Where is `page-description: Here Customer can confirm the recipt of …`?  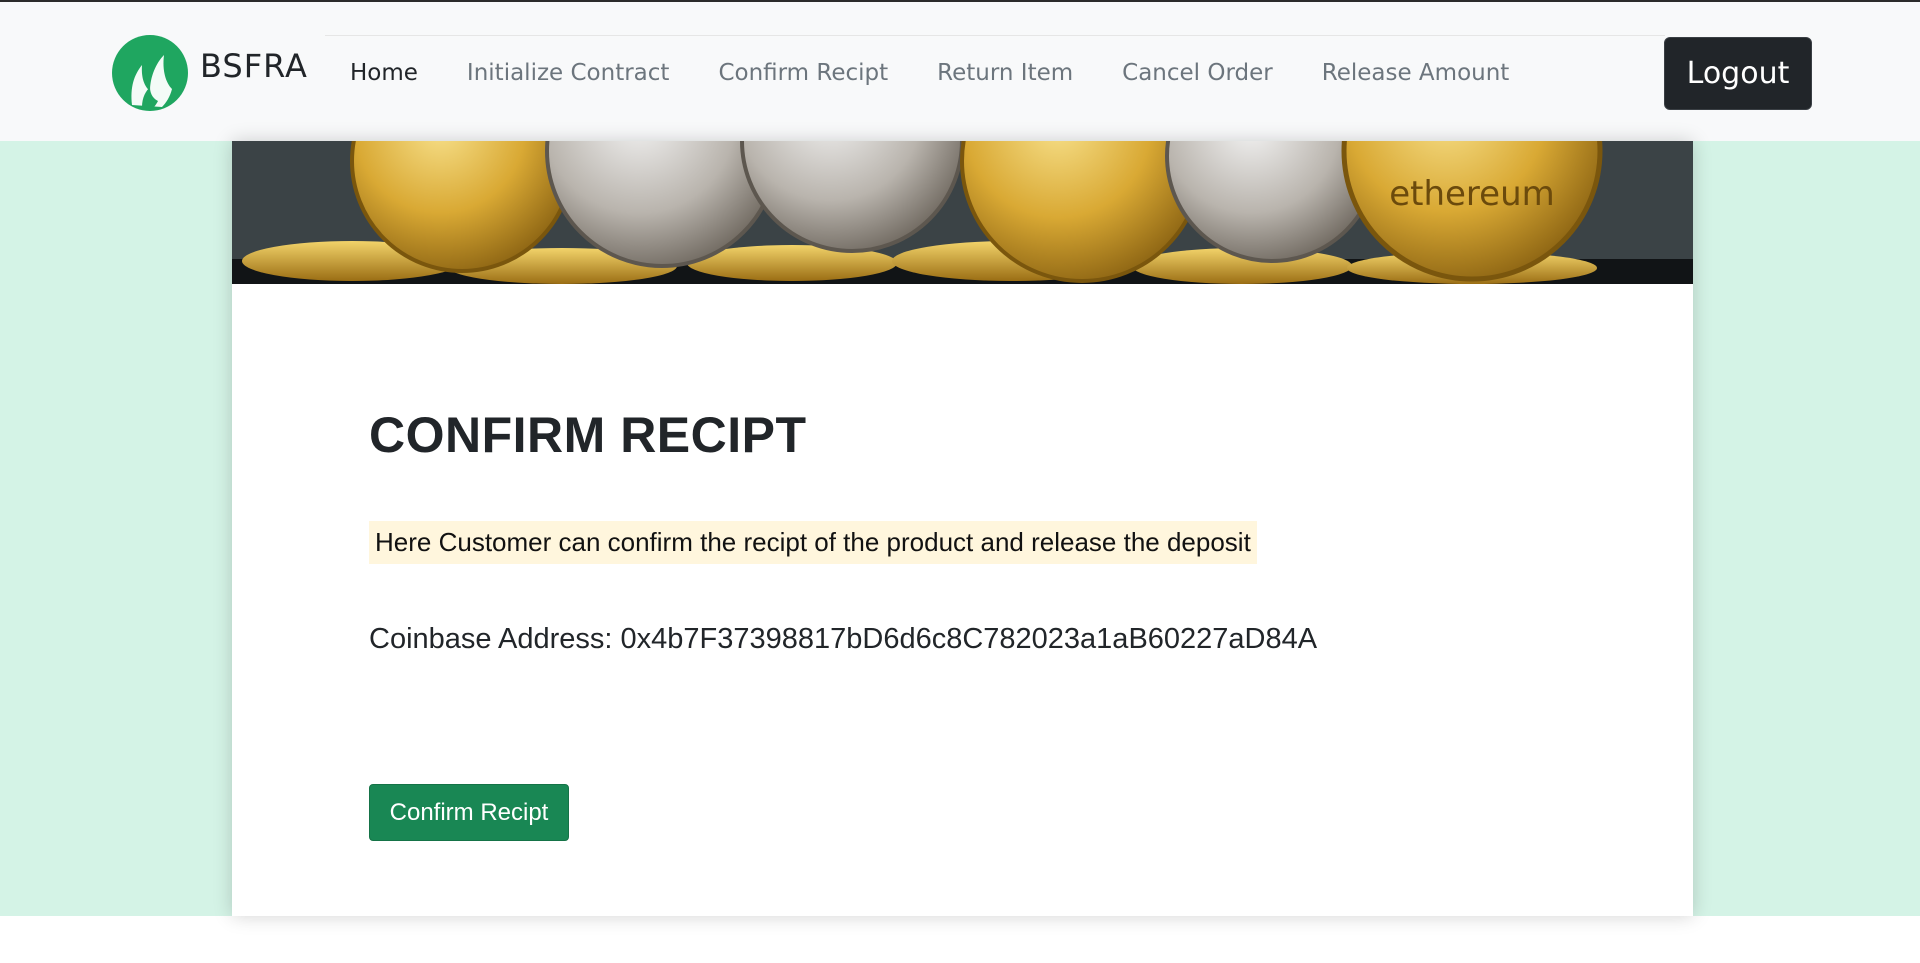
page-description: Here Customer can confirm the recipt of … is located at coordinates (813, 542).